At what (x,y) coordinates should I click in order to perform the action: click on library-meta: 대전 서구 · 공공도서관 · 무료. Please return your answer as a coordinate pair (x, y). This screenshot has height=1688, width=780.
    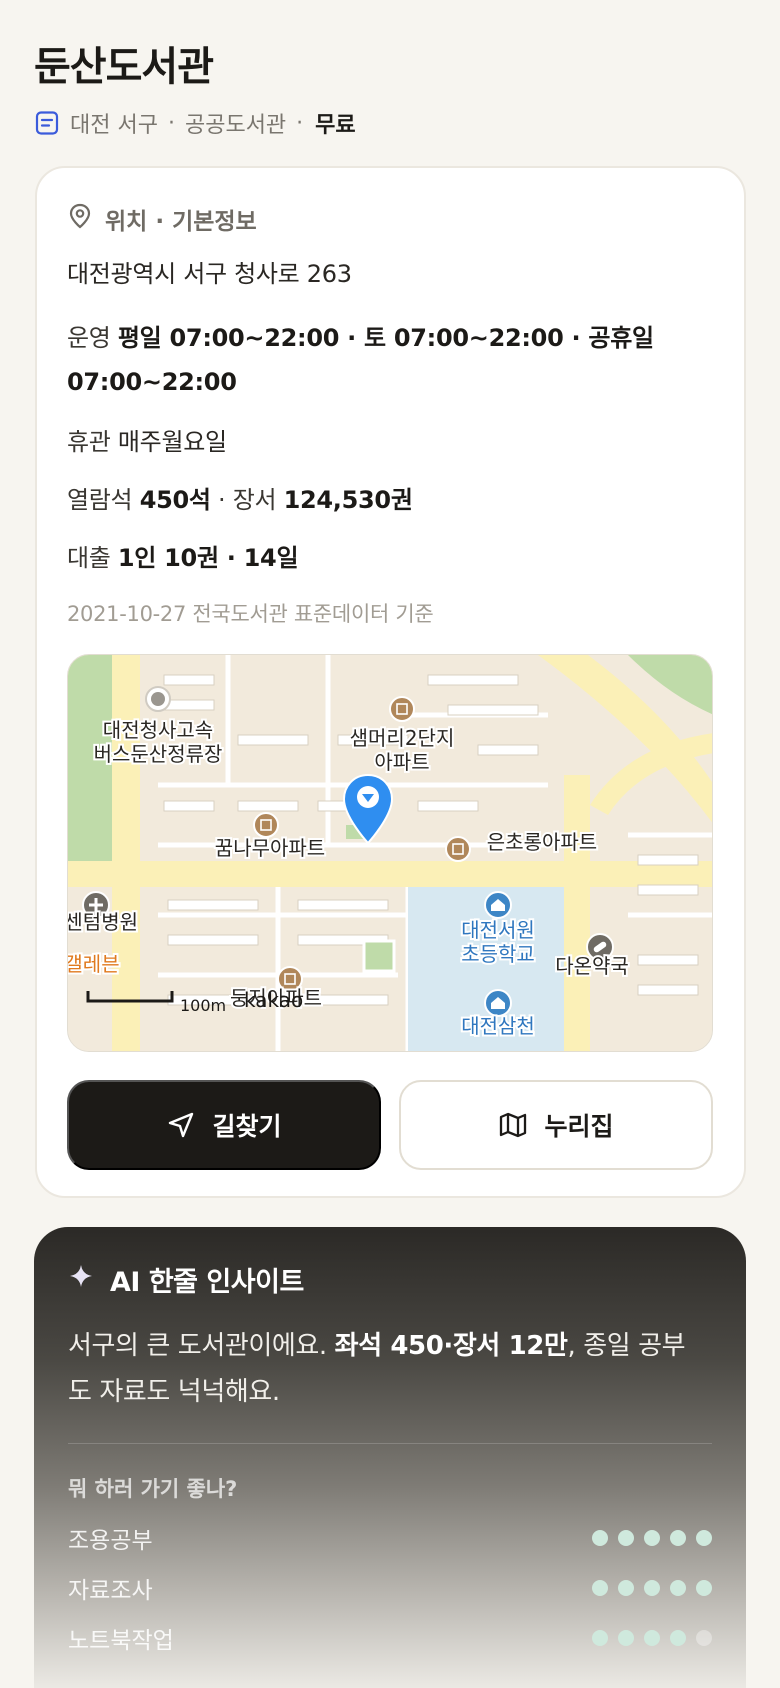
    Looking at the image, I should click on (195, 123).